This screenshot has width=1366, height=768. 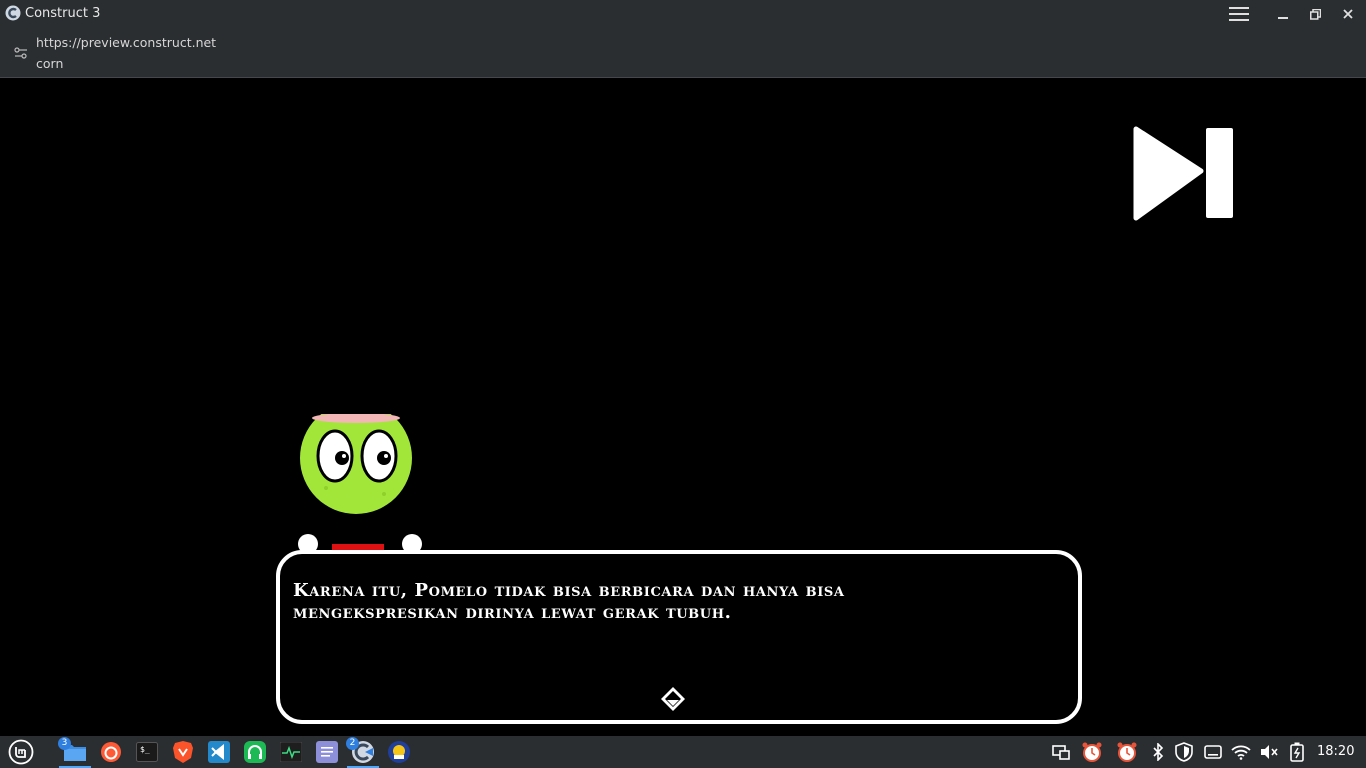 What do you see at coordinates (255, 752) in the screenshot?
I see `headset-app-icon` at bounding box center [255, 752].